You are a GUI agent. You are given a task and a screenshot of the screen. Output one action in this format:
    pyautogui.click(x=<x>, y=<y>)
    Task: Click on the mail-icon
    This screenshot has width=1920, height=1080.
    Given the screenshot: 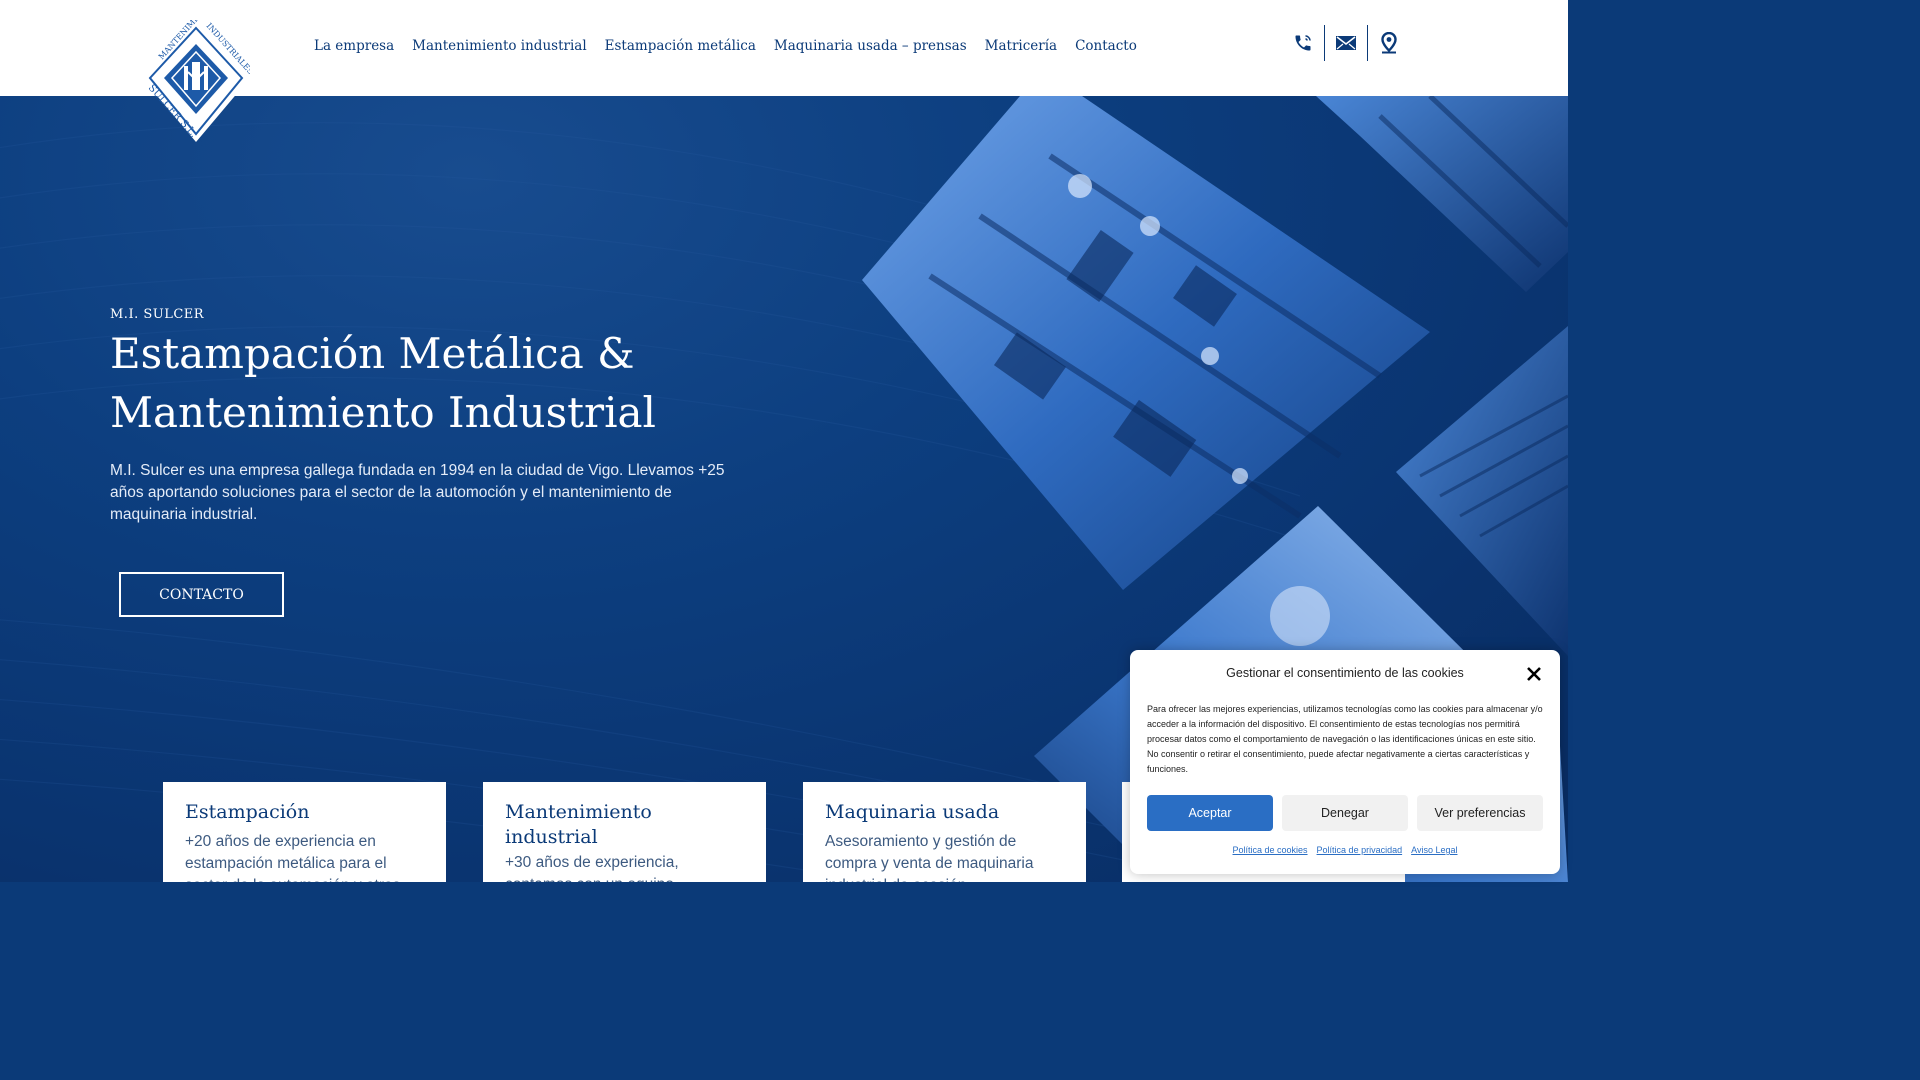 What is the action you would take?
    pyautogui.click(x=1346, y=43)
    